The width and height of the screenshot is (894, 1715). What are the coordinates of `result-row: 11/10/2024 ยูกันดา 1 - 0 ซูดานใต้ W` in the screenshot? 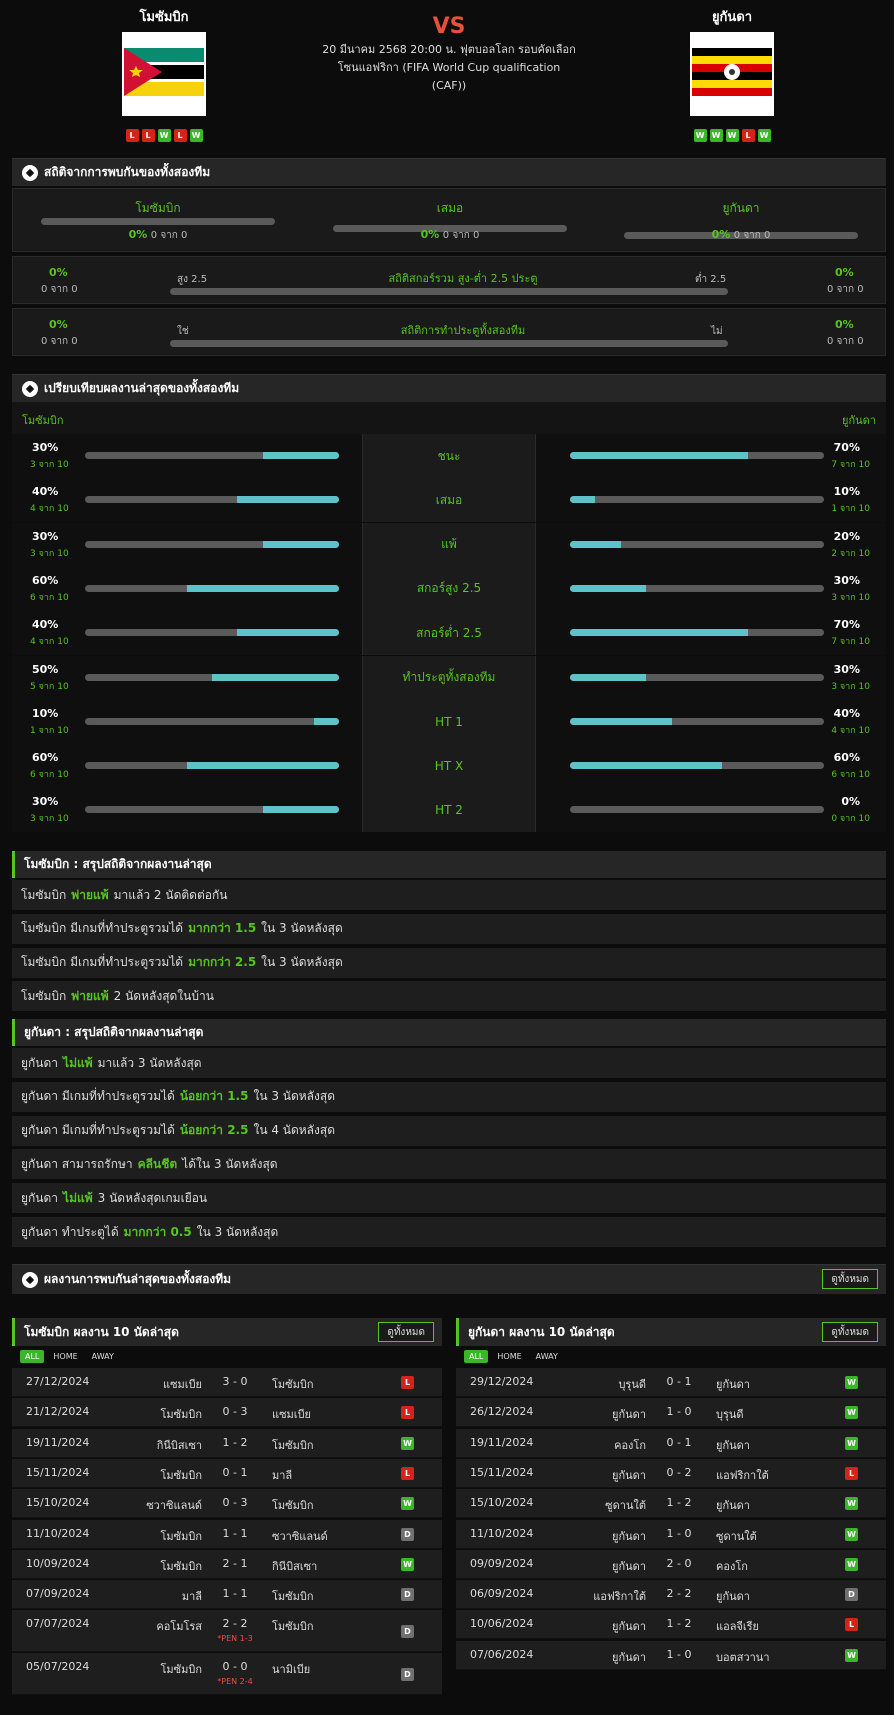 It's located at (671, 1534).